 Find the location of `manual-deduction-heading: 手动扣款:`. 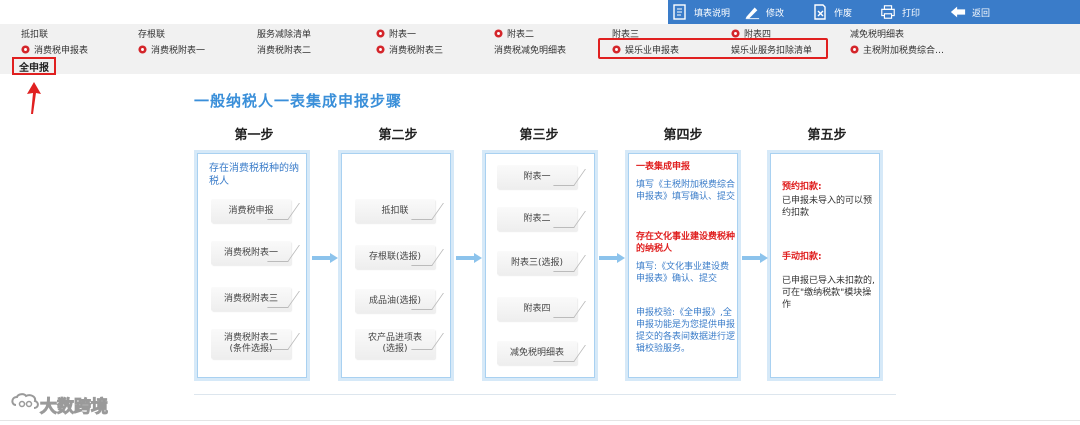

manual-deduction-heading: 手动扣款: is located at coordinates (802, 257).